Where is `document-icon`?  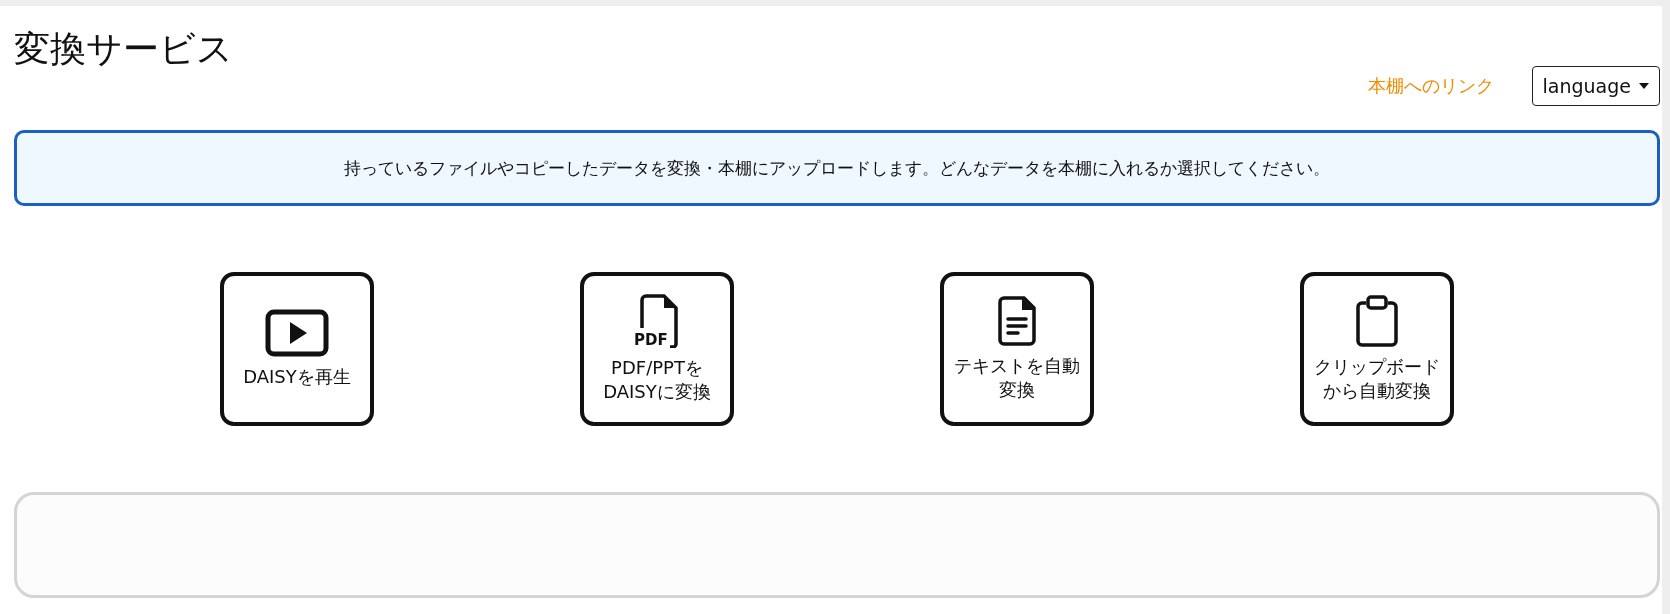 document-icon is located at coordinates (1017, 321).